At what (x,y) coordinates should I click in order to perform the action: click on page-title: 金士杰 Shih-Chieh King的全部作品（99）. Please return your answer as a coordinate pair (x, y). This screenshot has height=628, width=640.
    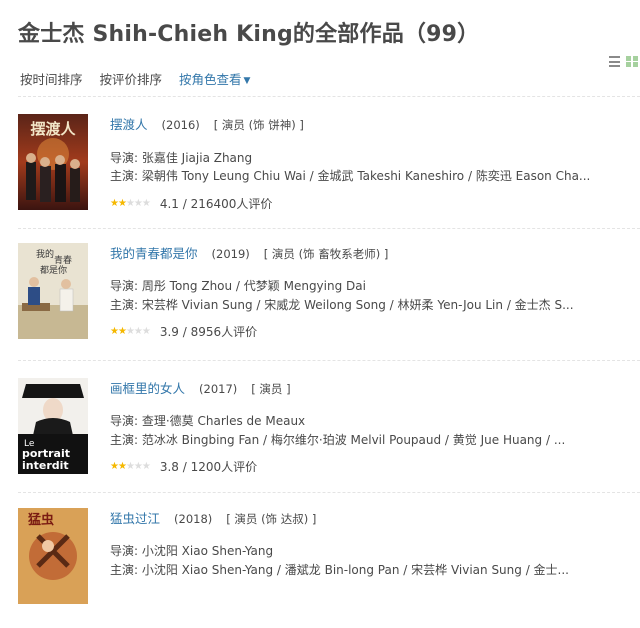
    Looking at the image, I should click on (249, 34).